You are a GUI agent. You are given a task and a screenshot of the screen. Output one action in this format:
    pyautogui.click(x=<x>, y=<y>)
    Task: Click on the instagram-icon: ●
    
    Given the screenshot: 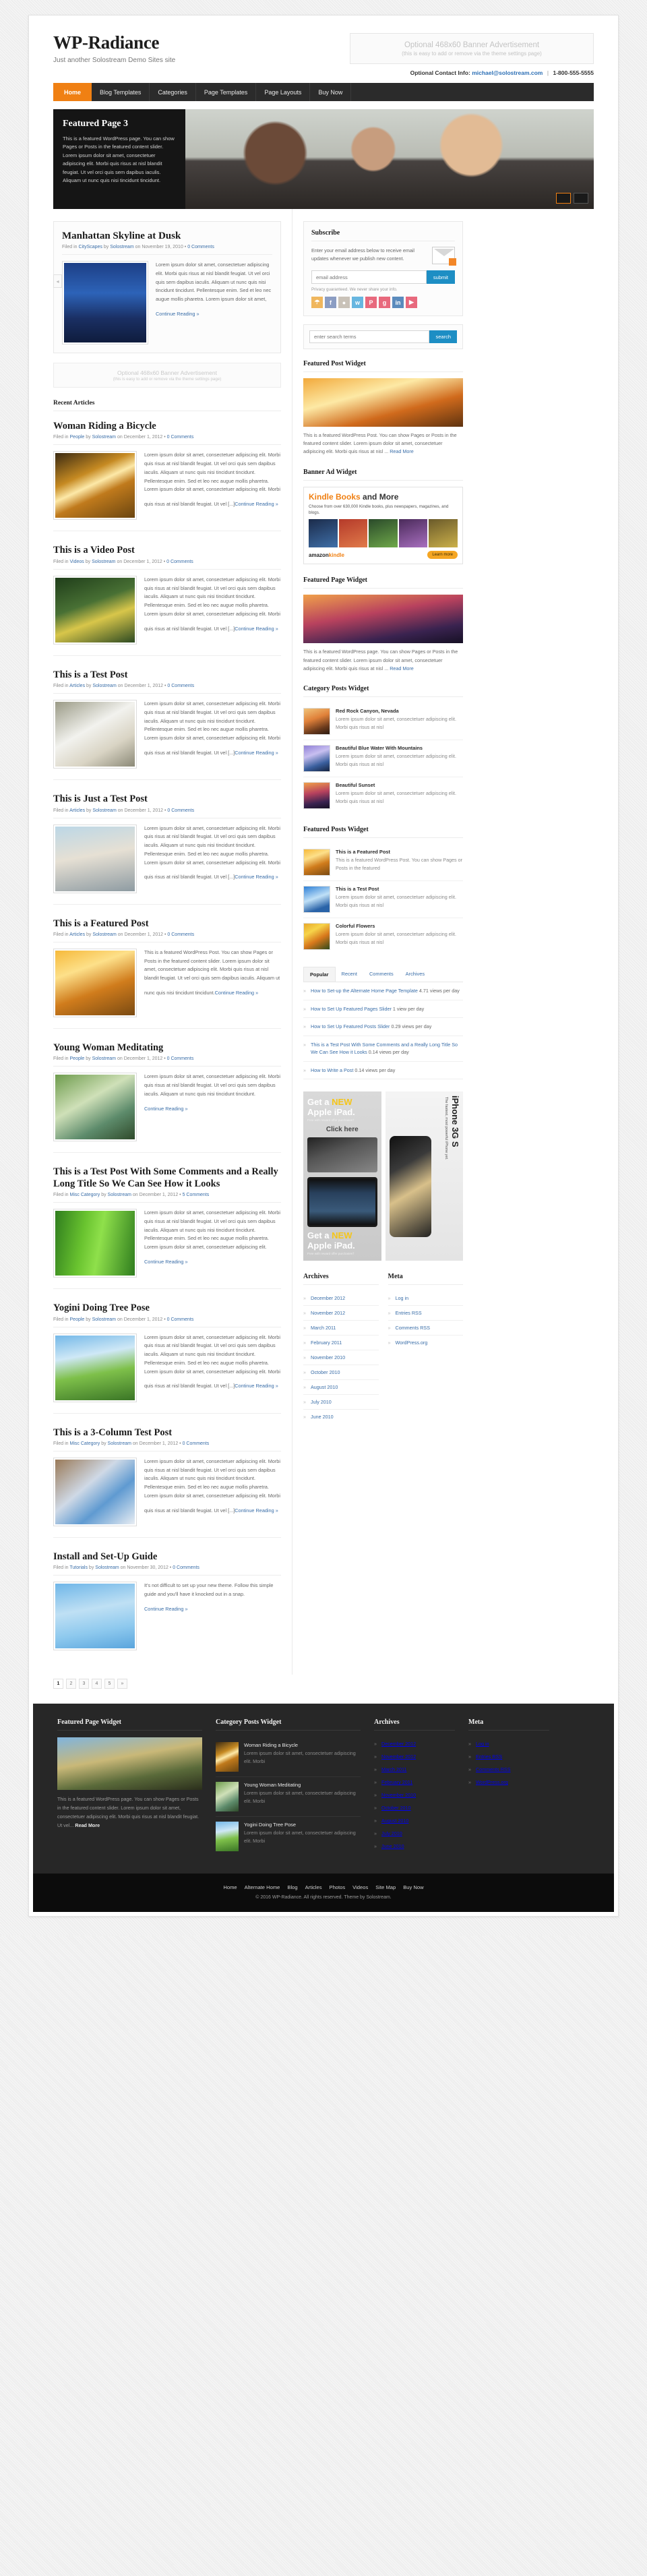 What is the action you would take?
    pyautogui.click(x=344, y=302)
    